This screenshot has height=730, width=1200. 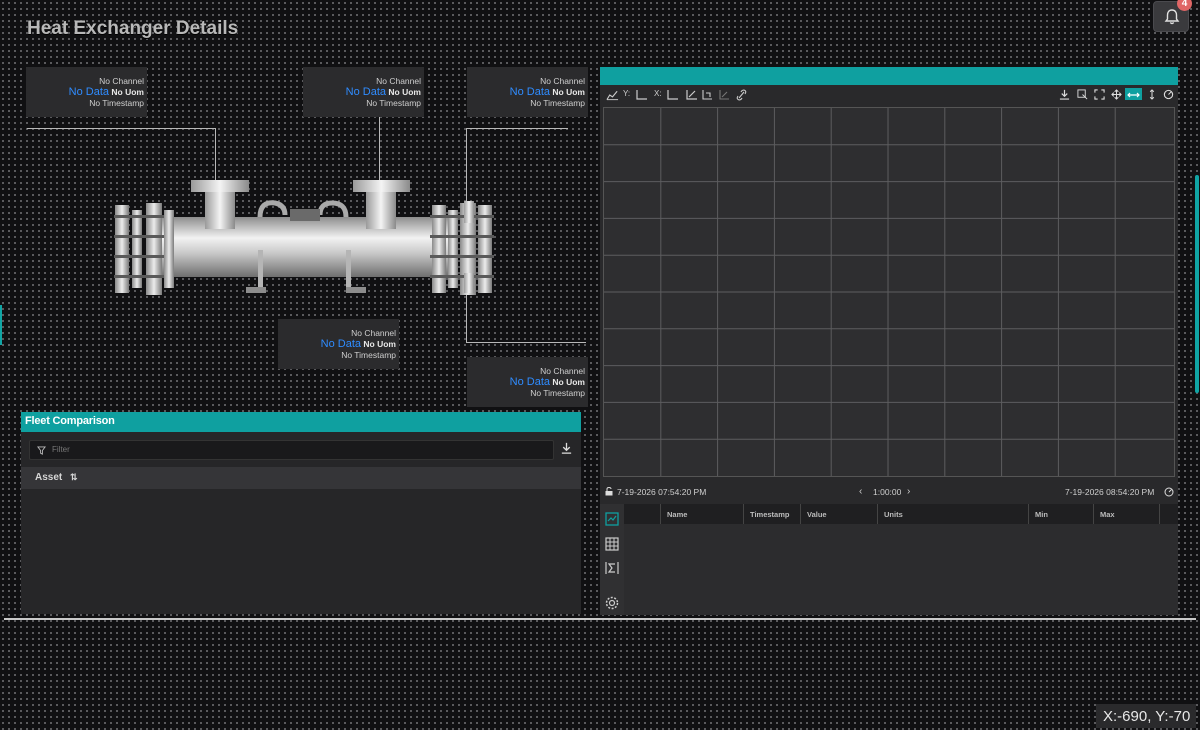 I want to click on filter-icon, so click(x=41, y=450).